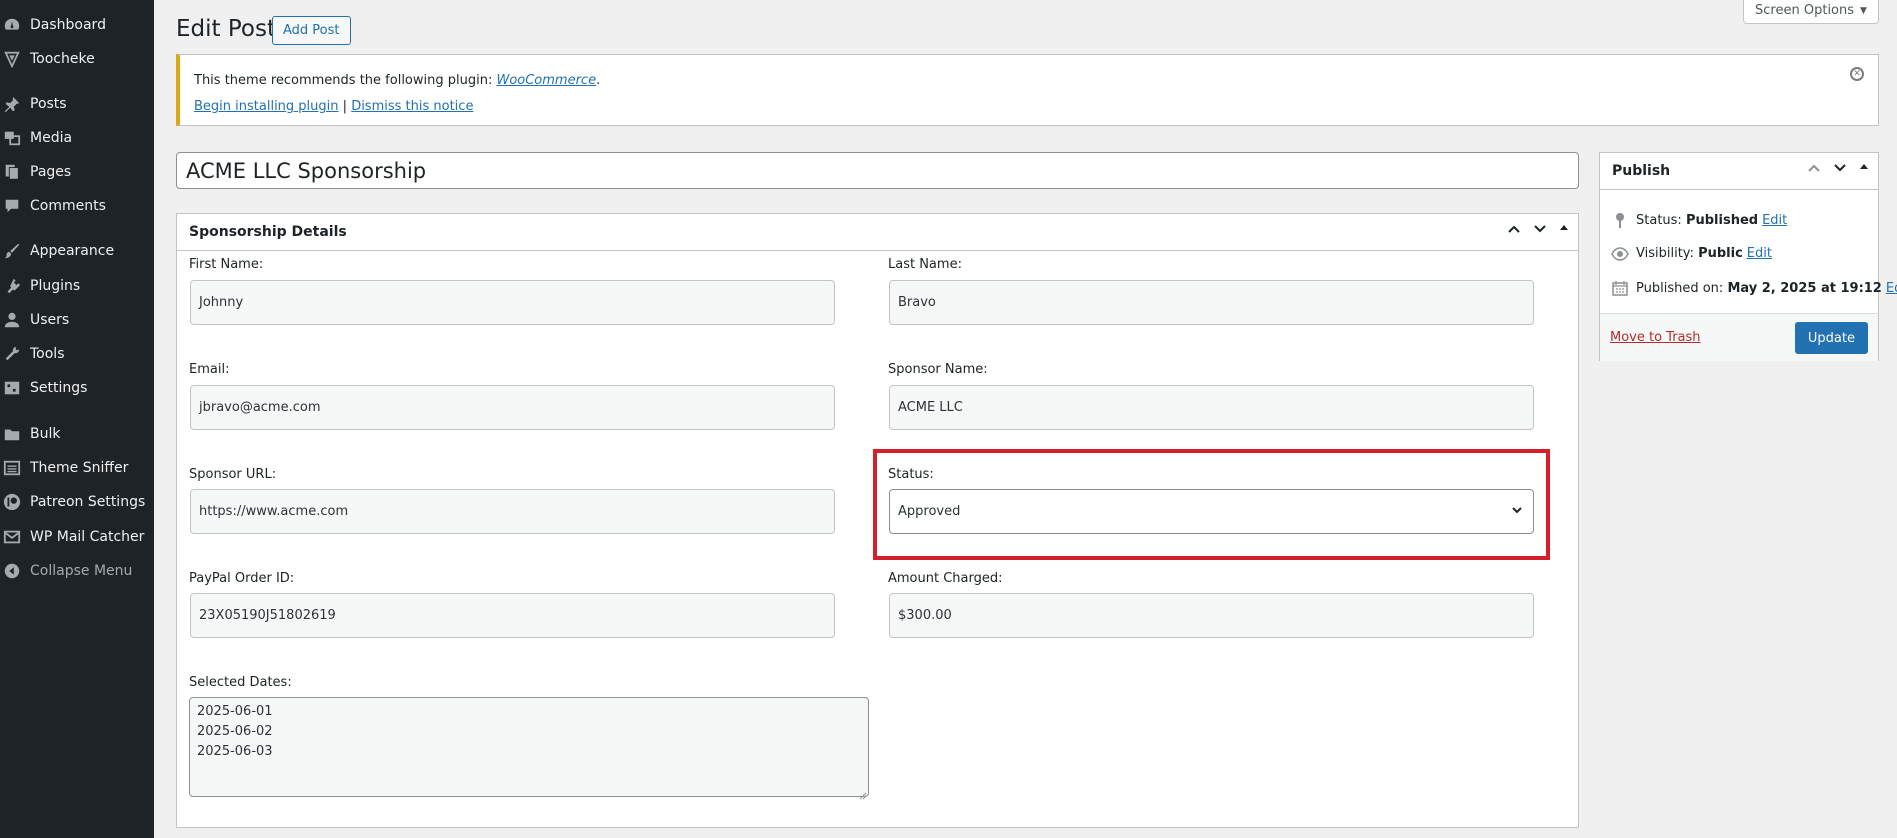  I want to click on screen-options-button: Screen Options ▼, so click(1811, 12).